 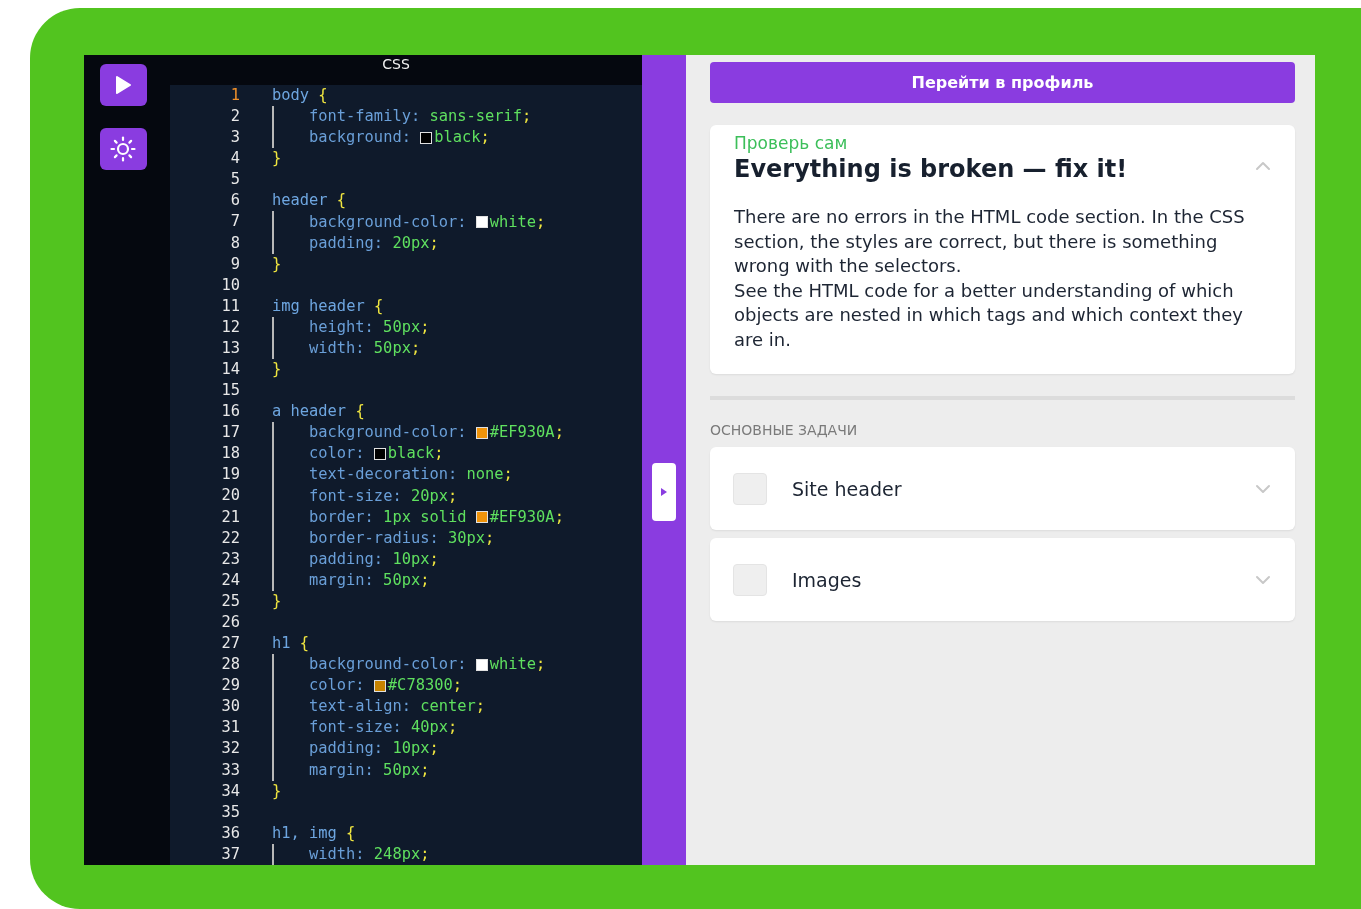 I want to click on line-number: 5, so click(x=234, y=180).